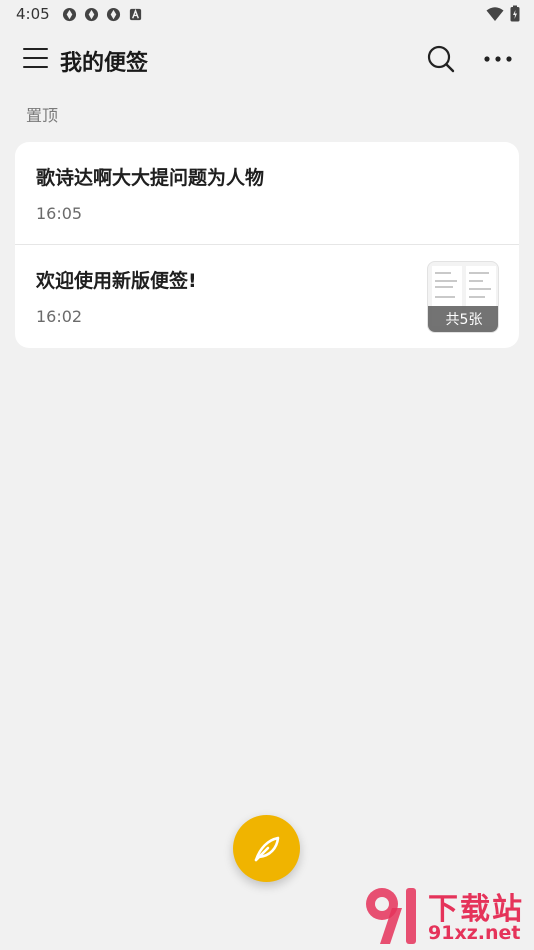 The height and width of the screenshot is (950, 534). I want to click on hamburger-menu-icon, so click(35, 58).